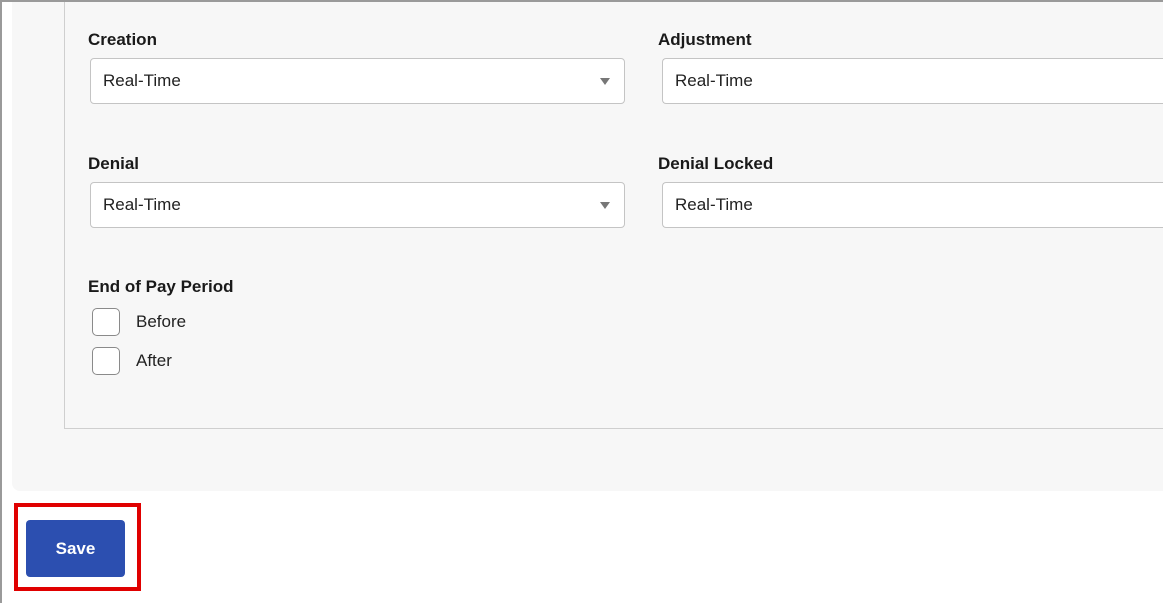 Image resolution: width=1163 pixels, height=603 pixels. What do you see at coordinates (357, 205) in the screenshot?
I see `denial-select: Real-Time` at bounding box center [357, 205].